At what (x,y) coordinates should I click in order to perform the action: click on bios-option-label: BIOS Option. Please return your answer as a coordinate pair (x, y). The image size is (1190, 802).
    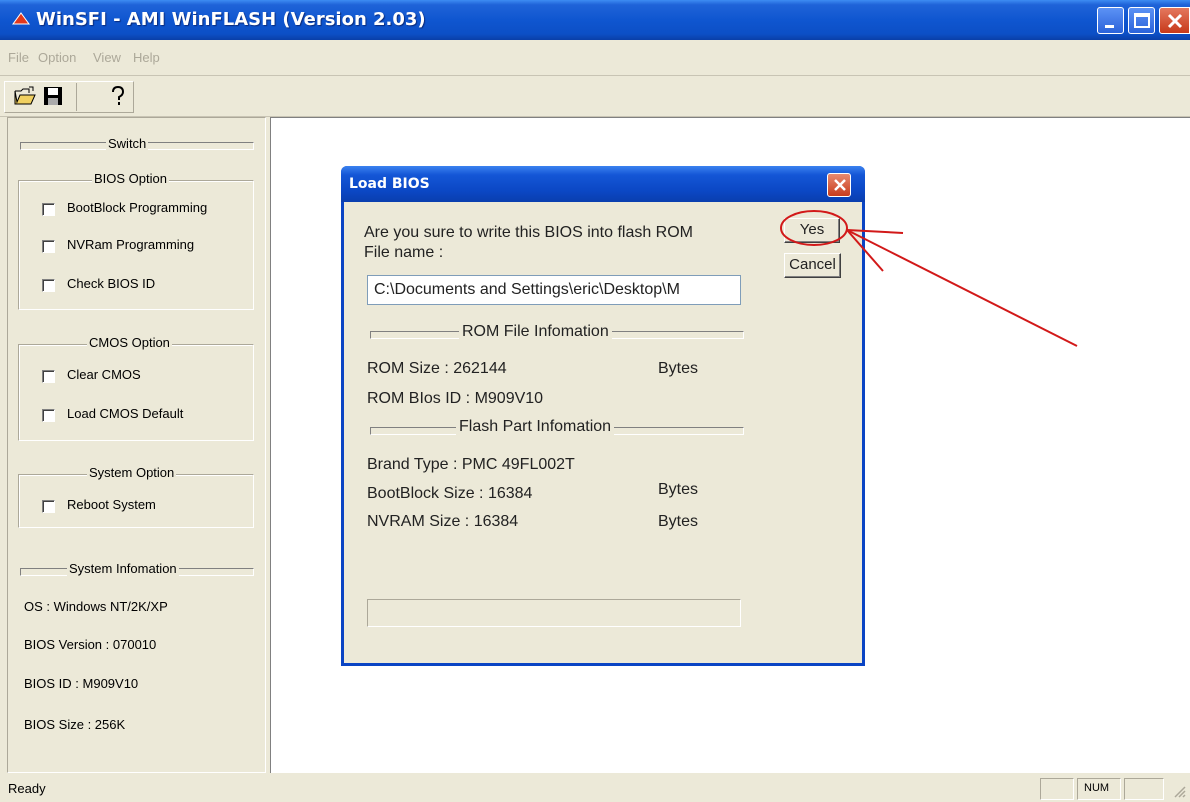
    Looking at the image, I should click on (130, 178).